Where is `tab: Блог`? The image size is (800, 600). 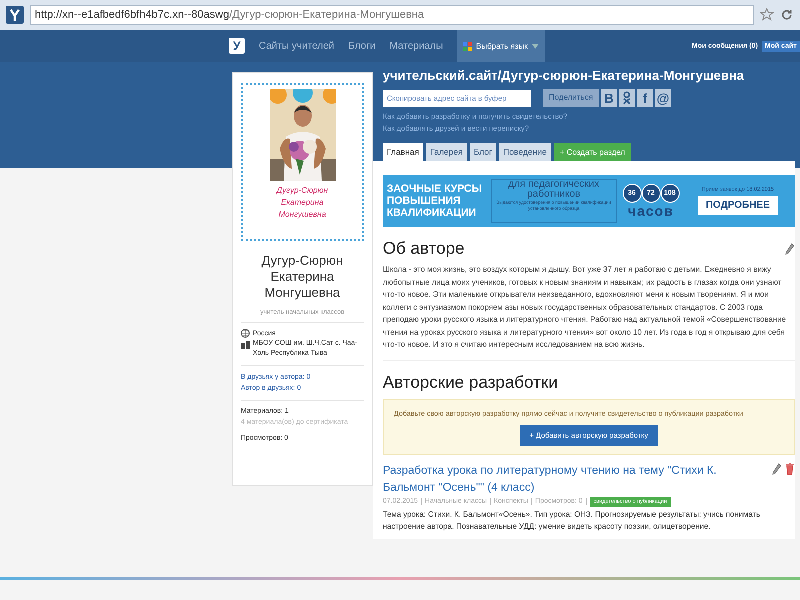 tab: Блог is located at coordinates (483, 152).